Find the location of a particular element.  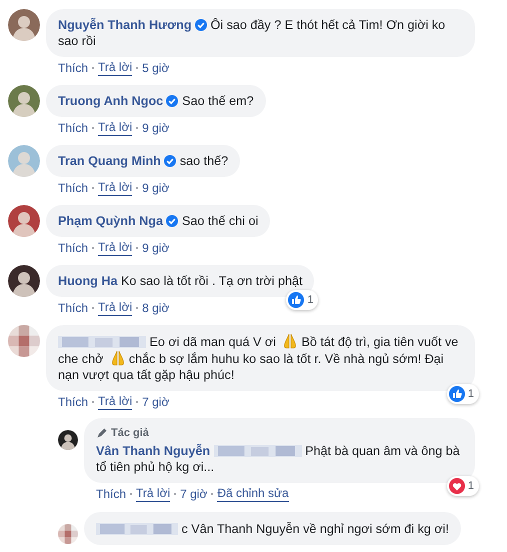

time-link: 5 giờ is located at coordinates (156, 68).